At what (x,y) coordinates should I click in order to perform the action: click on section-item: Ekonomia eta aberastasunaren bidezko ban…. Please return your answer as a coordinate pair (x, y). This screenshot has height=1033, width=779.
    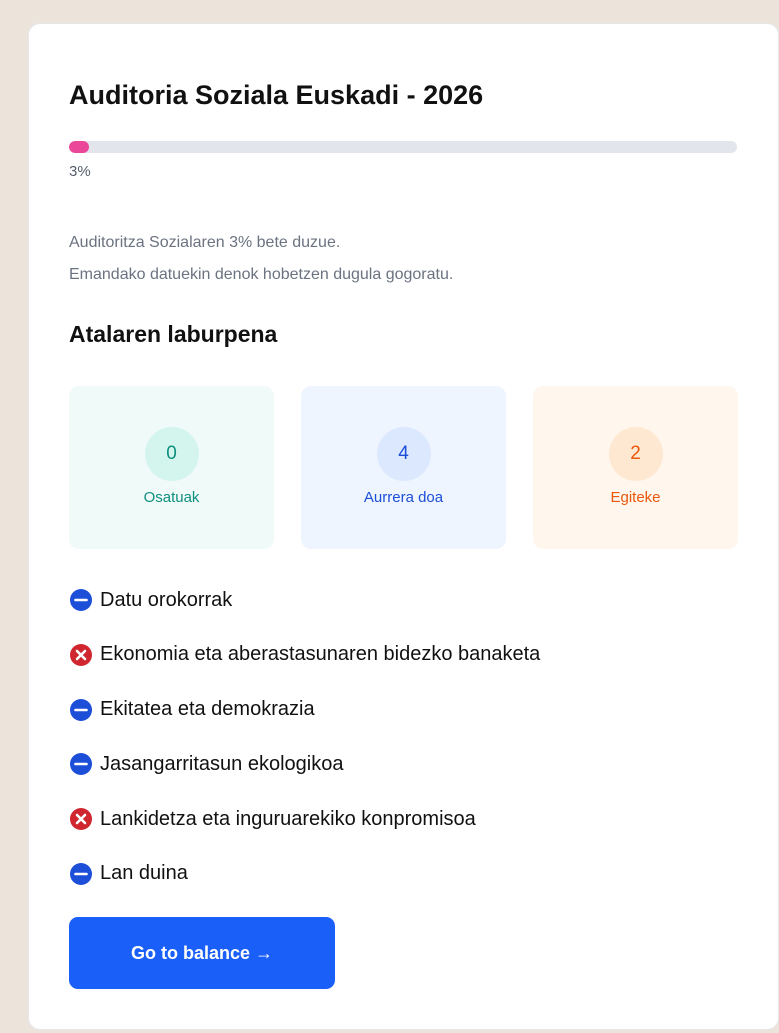
    Looking at the image, I should click on (304, 655).